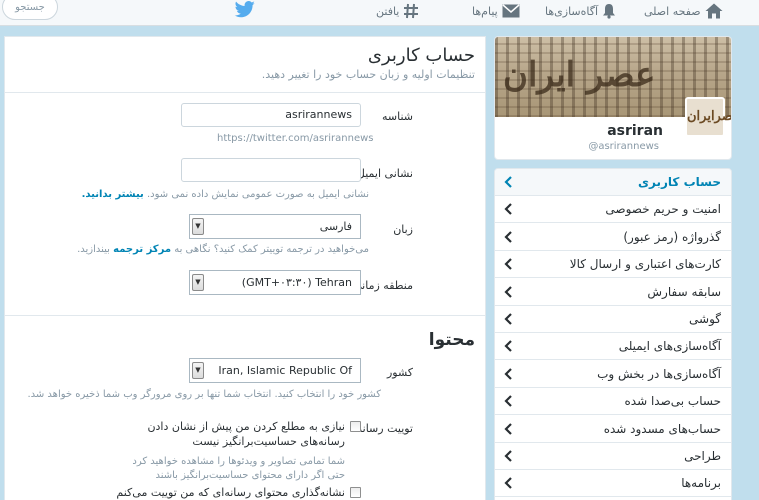  Describe the element at coordinates (451, 340) in the screenshot. I see `content-section-title: محتوا` at that location.